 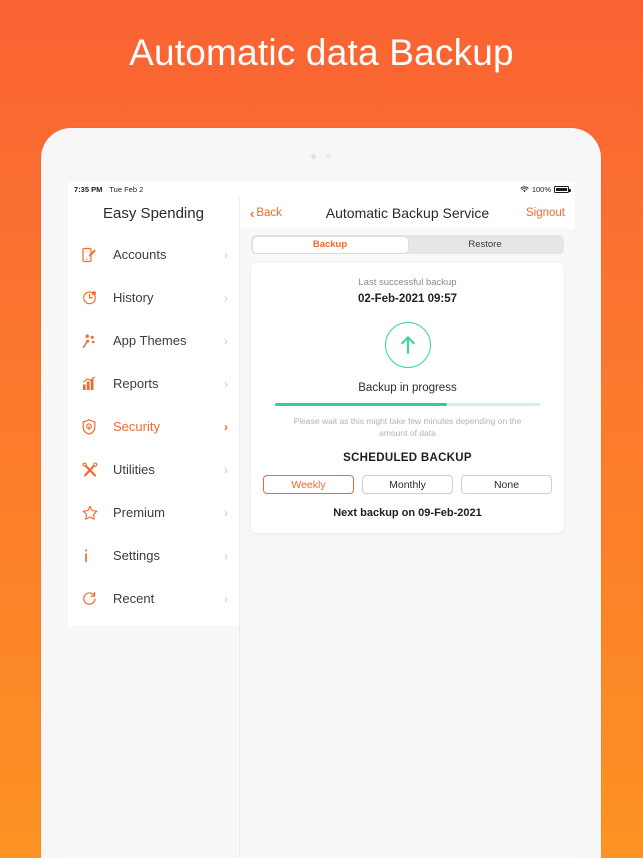 I want to click on sidebar-item-settings: Settings ›, so click(x=153, y=555).